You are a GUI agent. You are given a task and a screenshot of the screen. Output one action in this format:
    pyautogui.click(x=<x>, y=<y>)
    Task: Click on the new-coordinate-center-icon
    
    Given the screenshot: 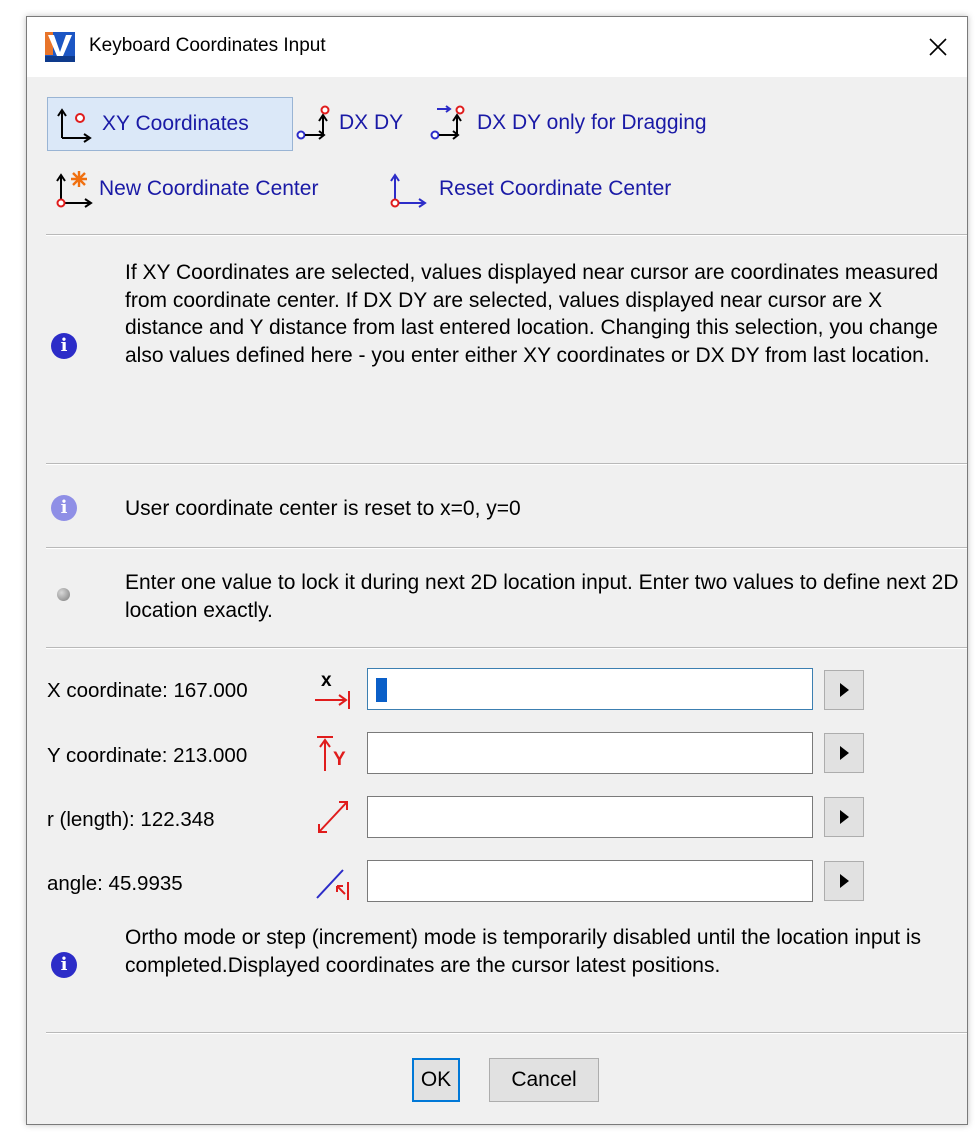 What is the action you would take?
    pyautogui.click(x=74, y=189)
    